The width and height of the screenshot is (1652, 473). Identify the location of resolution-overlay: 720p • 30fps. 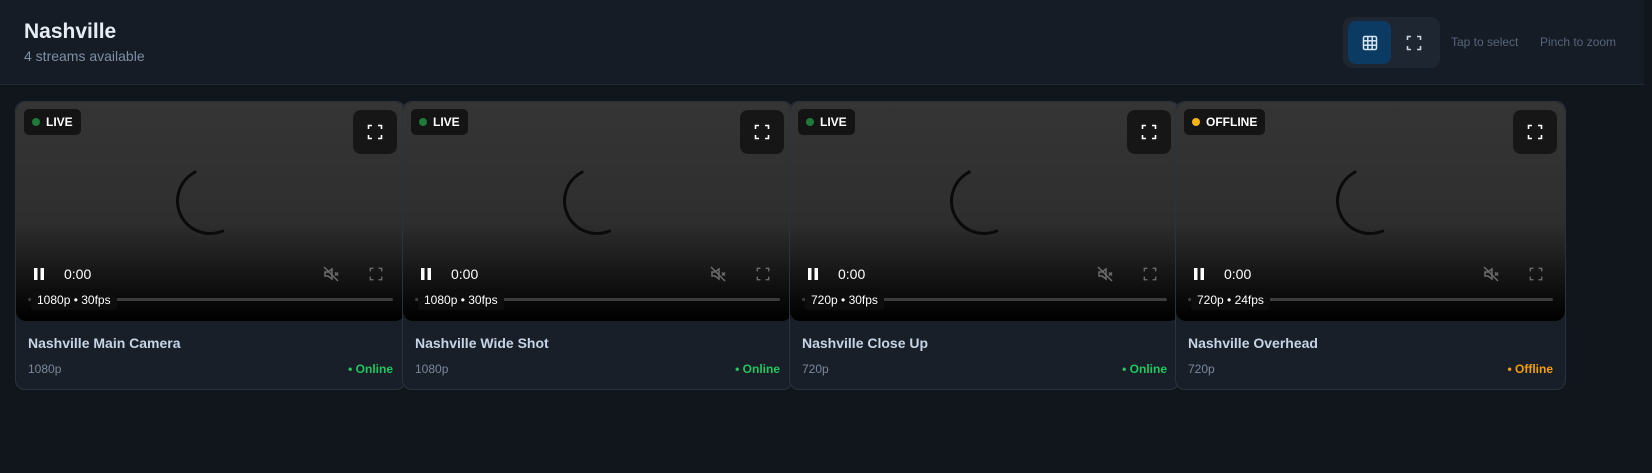
(844, 299).